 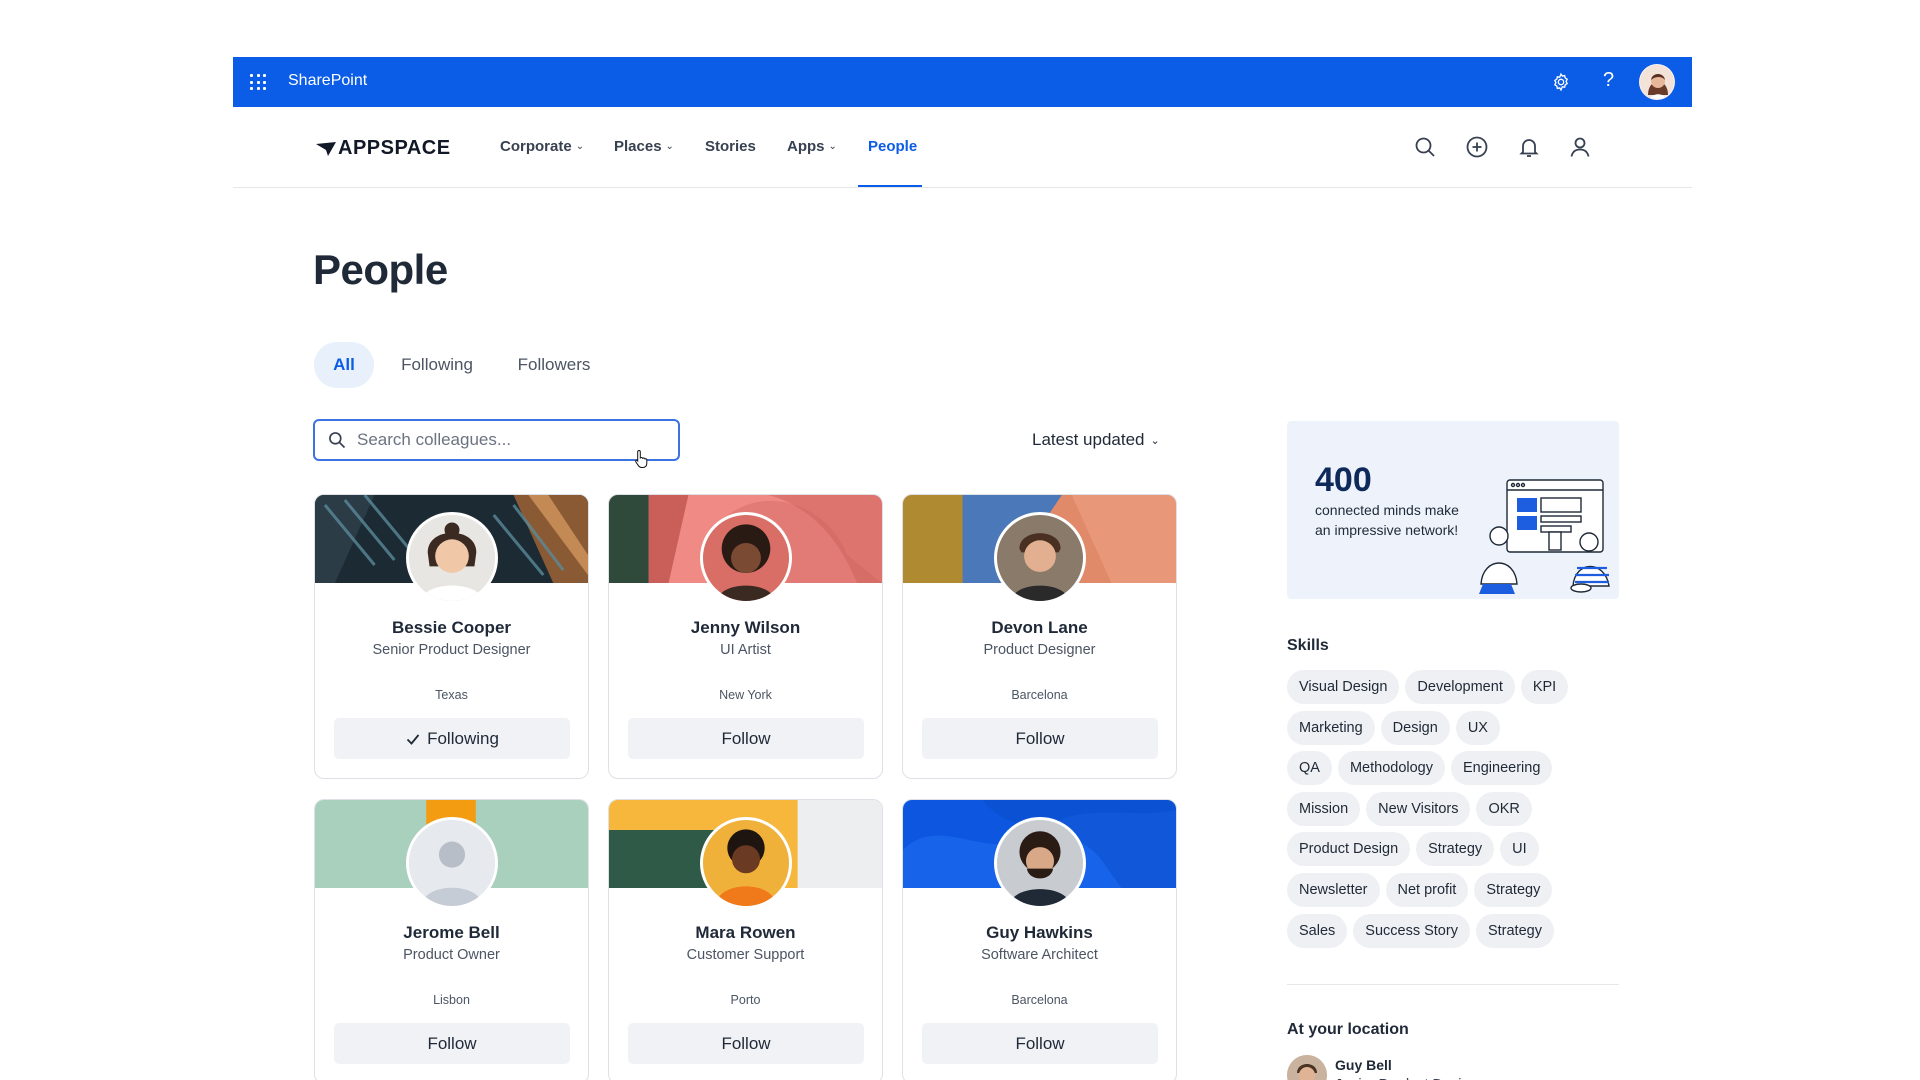 I want to click on nav-item-label: Stories, so click(x=730, y=146).